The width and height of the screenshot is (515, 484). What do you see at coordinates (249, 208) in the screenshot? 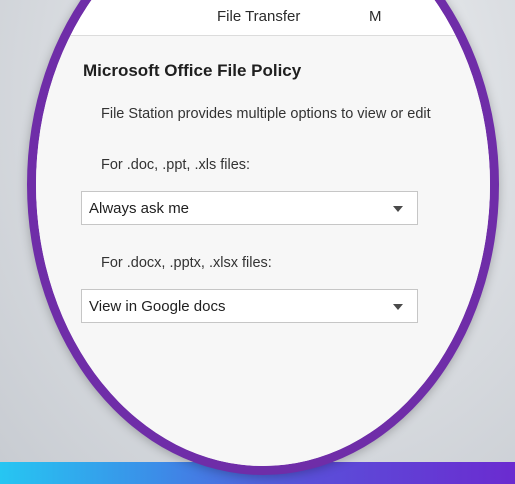
I see `legacy-formats-select: Always ask me` at bounding box center [249, 208].